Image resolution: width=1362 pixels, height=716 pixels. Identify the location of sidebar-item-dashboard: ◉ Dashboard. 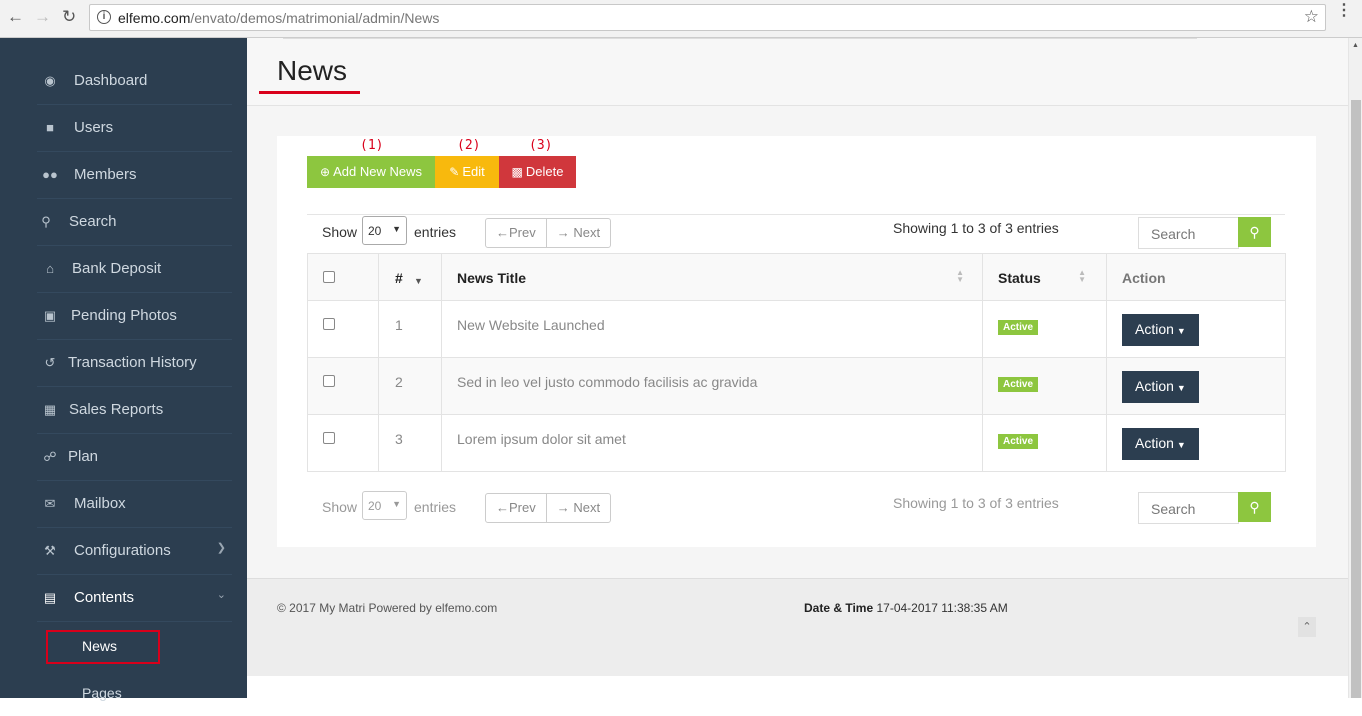
(134, 81).